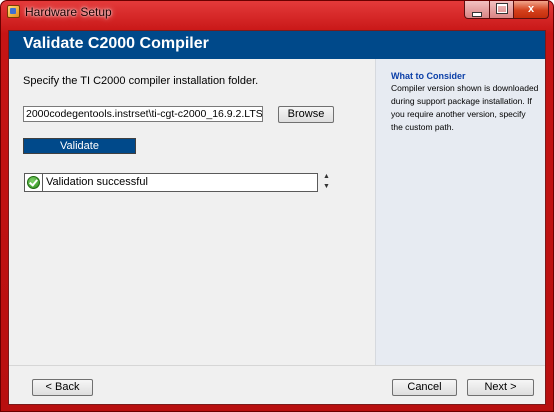  I want to click on close-button: x, so click(531, 10).